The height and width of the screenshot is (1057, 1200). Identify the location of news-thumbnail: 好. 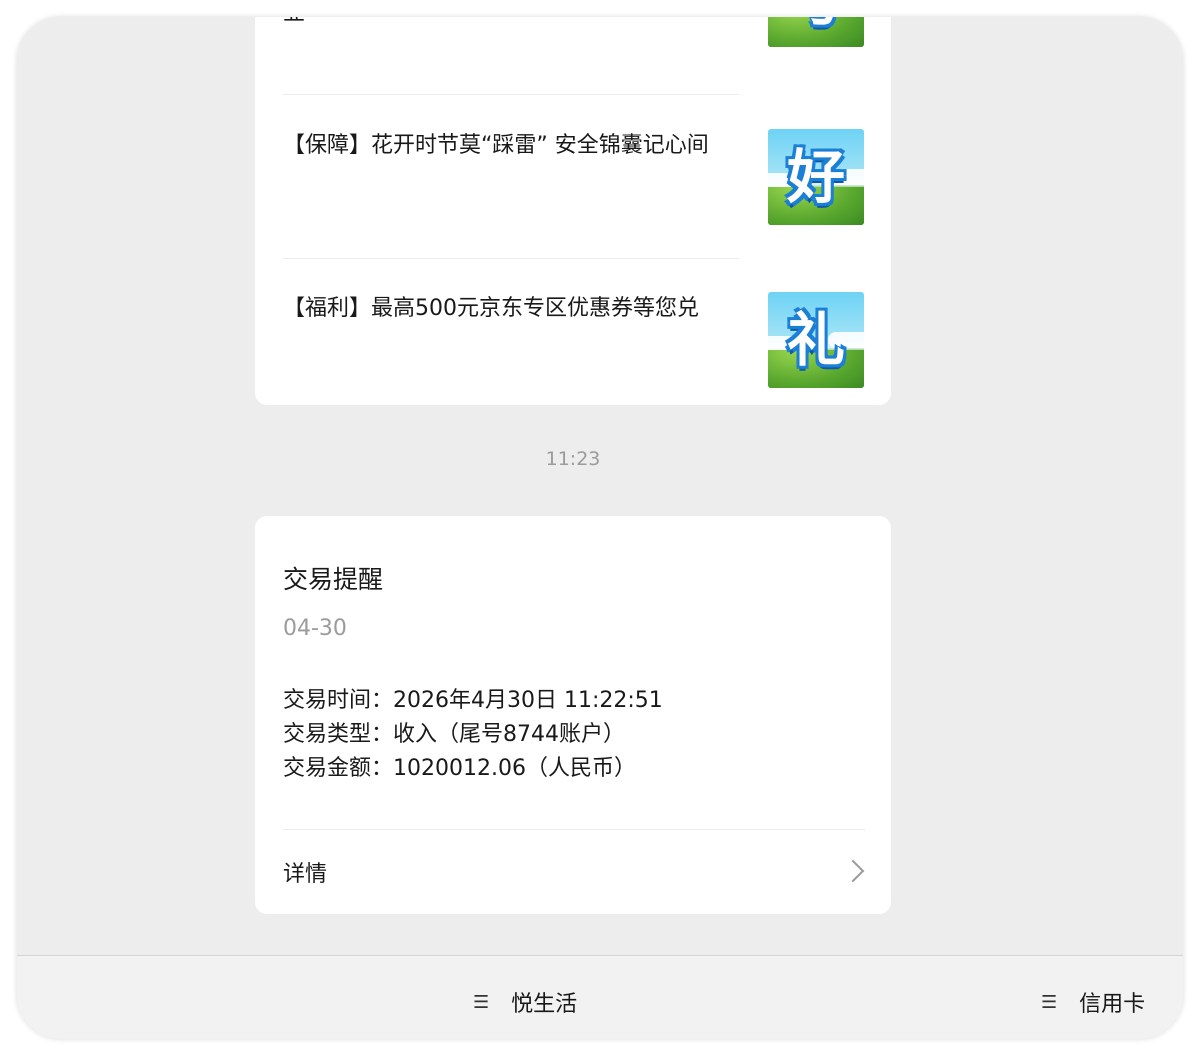
(816, 177).